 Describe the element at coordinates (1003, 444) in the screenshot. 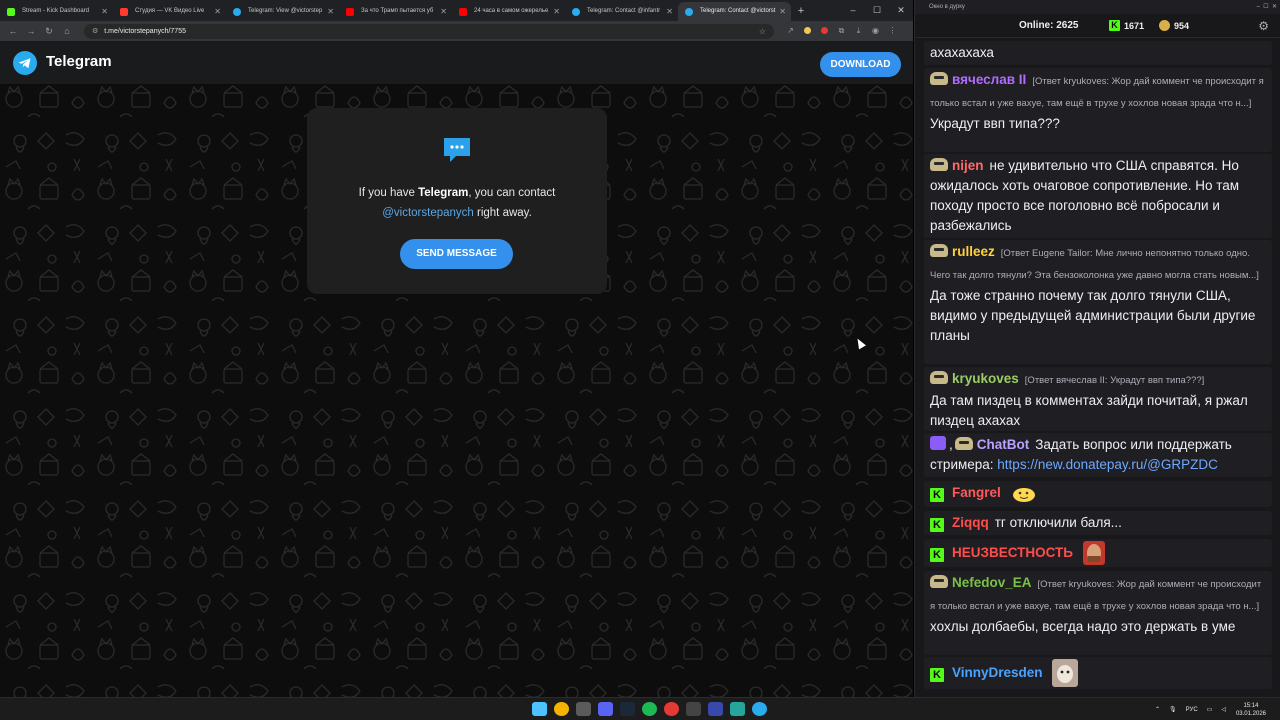

I see `chat-username: ChatBot` at that location.